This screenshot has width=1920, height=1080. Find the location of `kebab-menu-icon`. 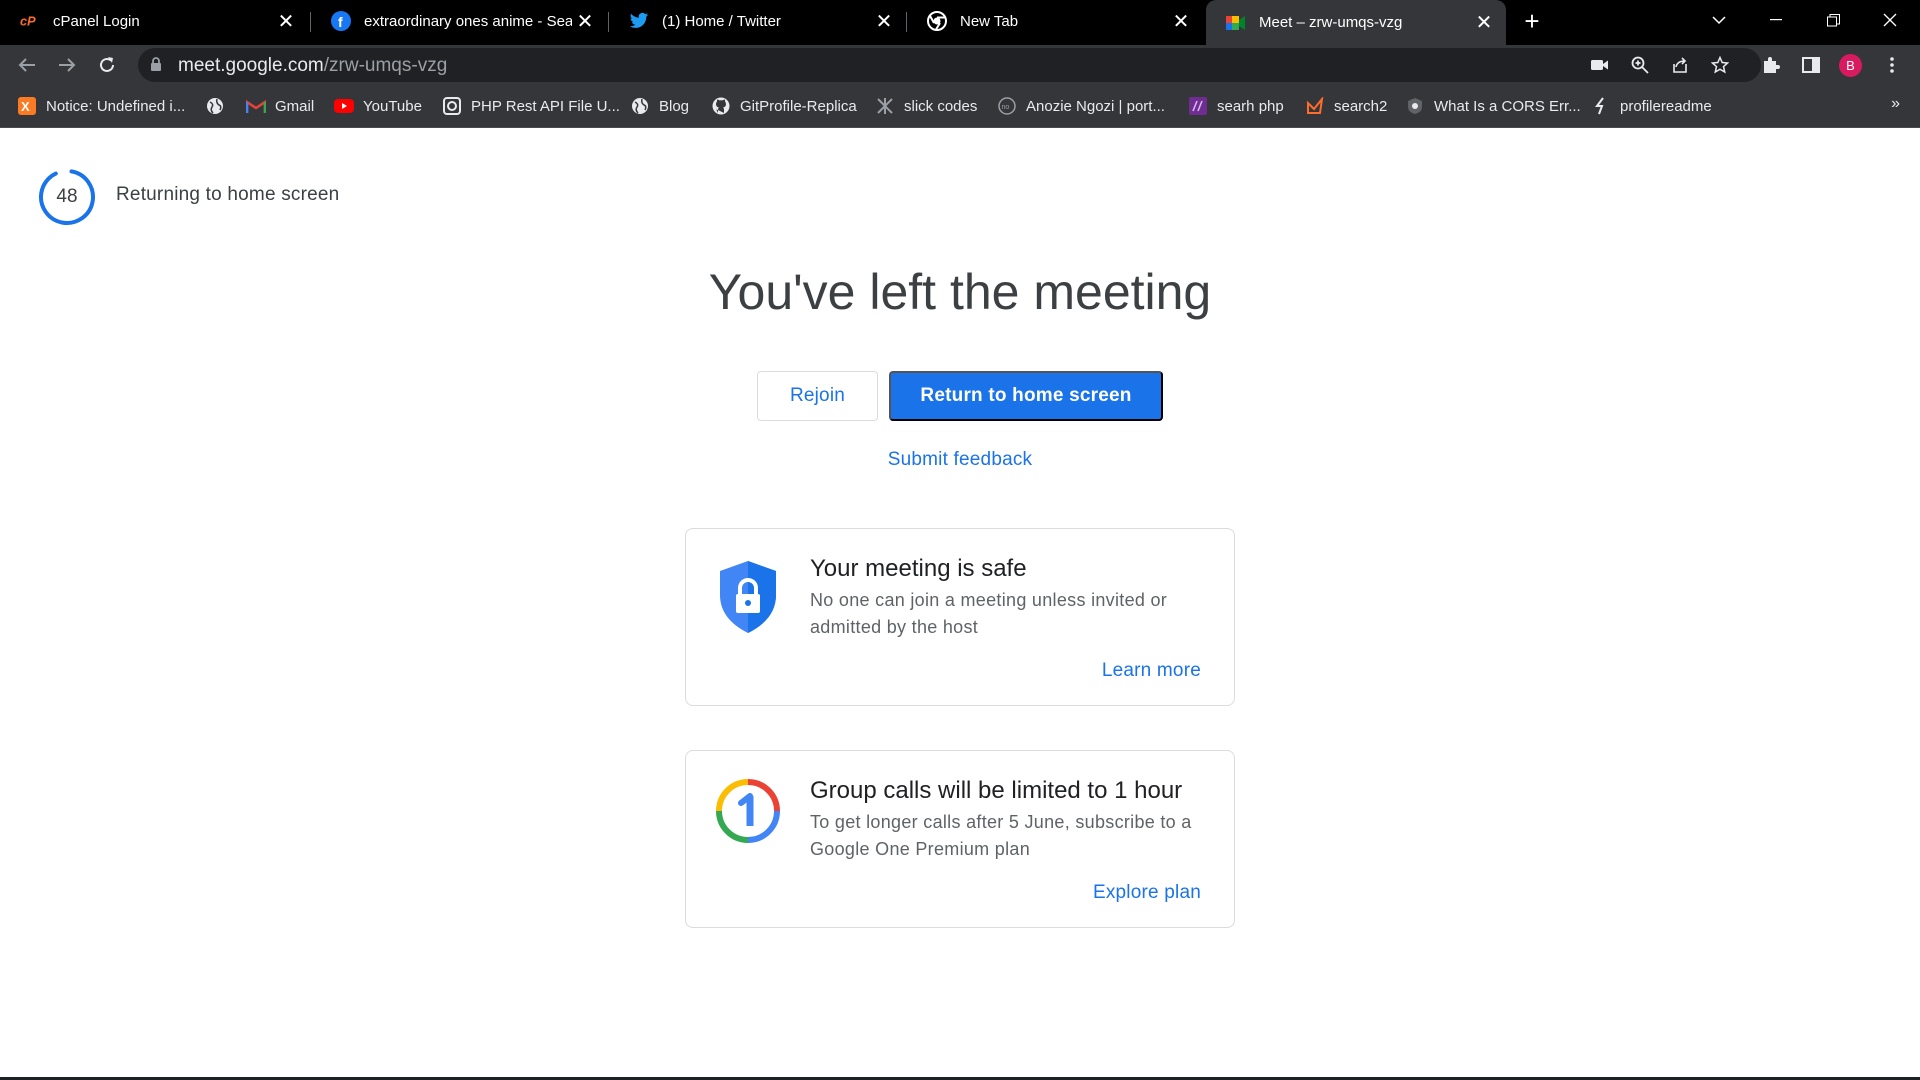

kebab-menu-icon is located at coordinates (1892, 65).